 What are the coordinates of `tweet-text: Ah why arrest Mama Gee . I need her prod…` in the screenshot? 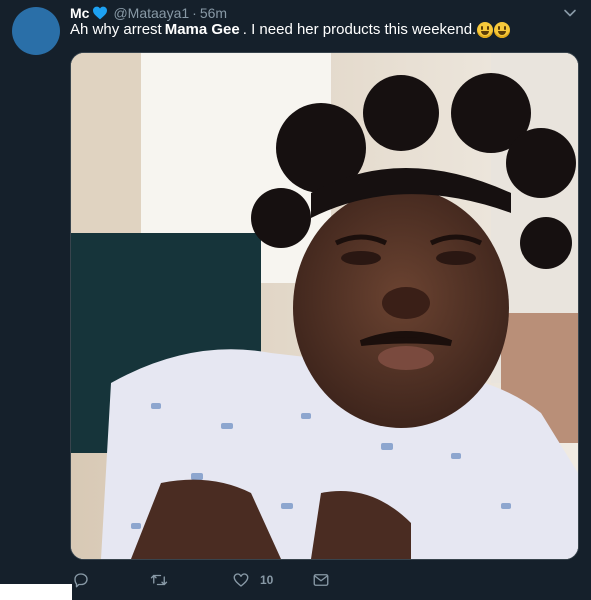 It's located at (290, 29).